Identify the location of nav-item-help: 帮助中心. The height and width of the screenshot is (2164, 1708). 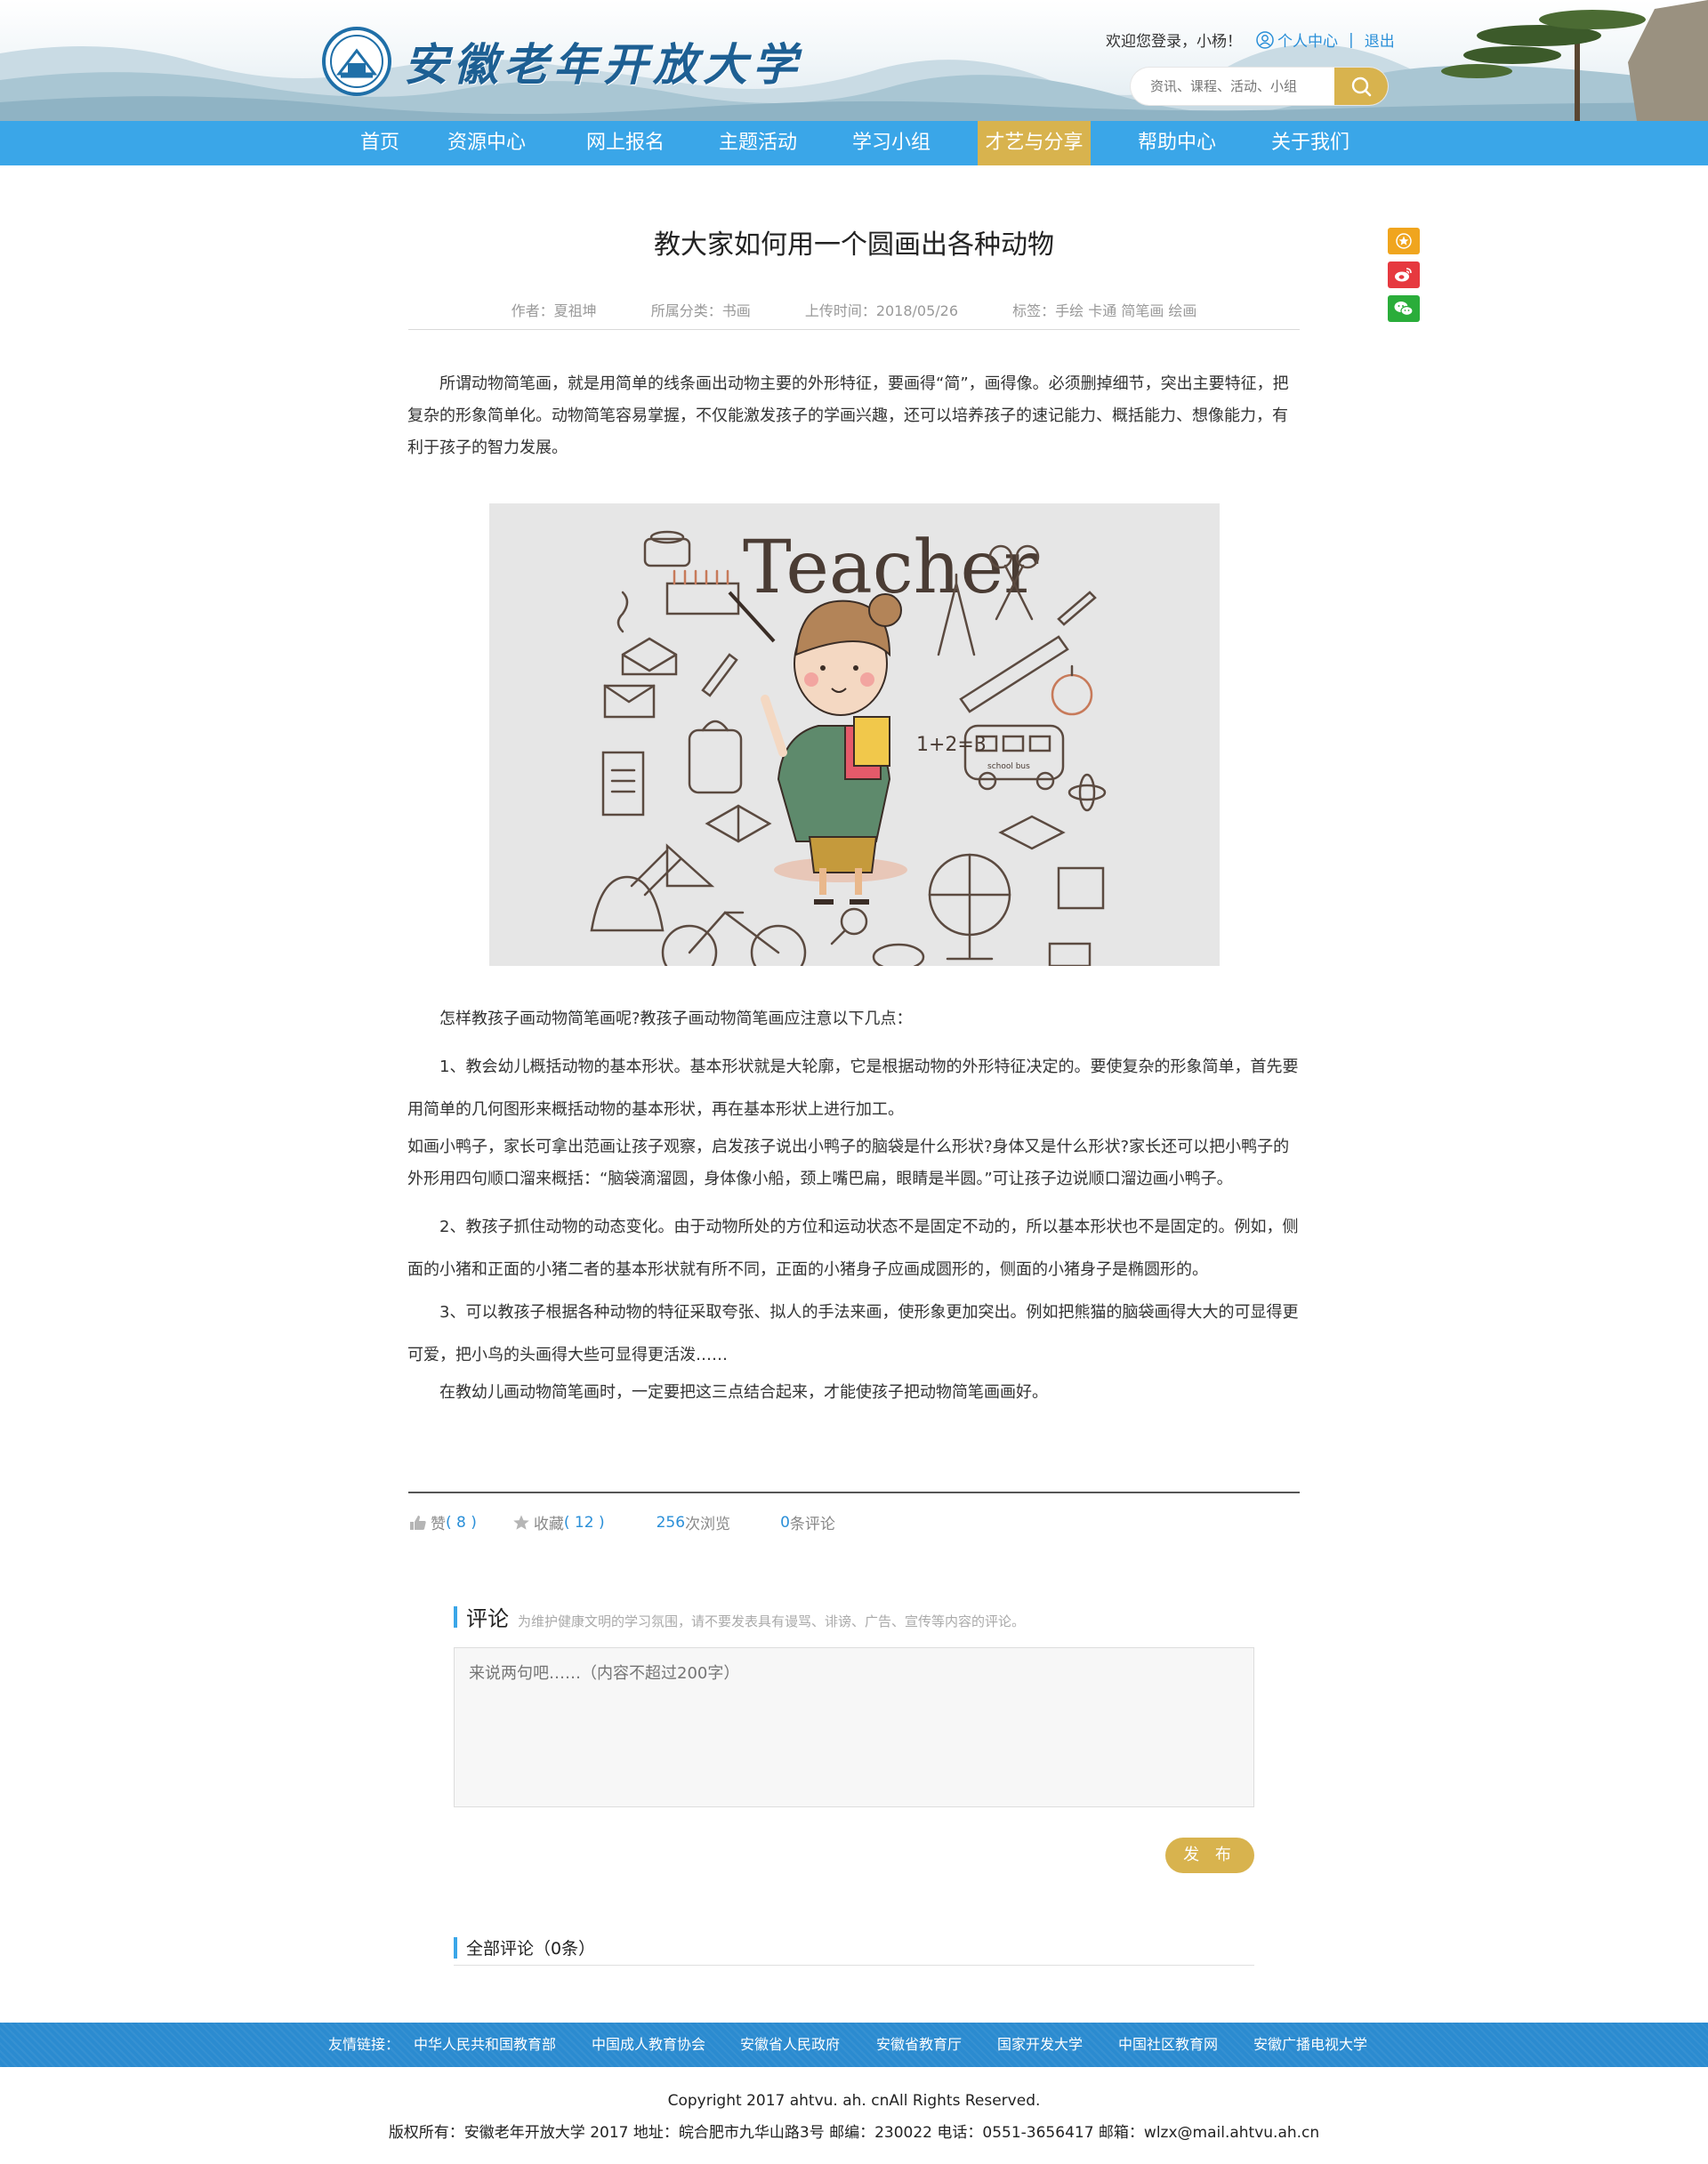
(1177, 143).